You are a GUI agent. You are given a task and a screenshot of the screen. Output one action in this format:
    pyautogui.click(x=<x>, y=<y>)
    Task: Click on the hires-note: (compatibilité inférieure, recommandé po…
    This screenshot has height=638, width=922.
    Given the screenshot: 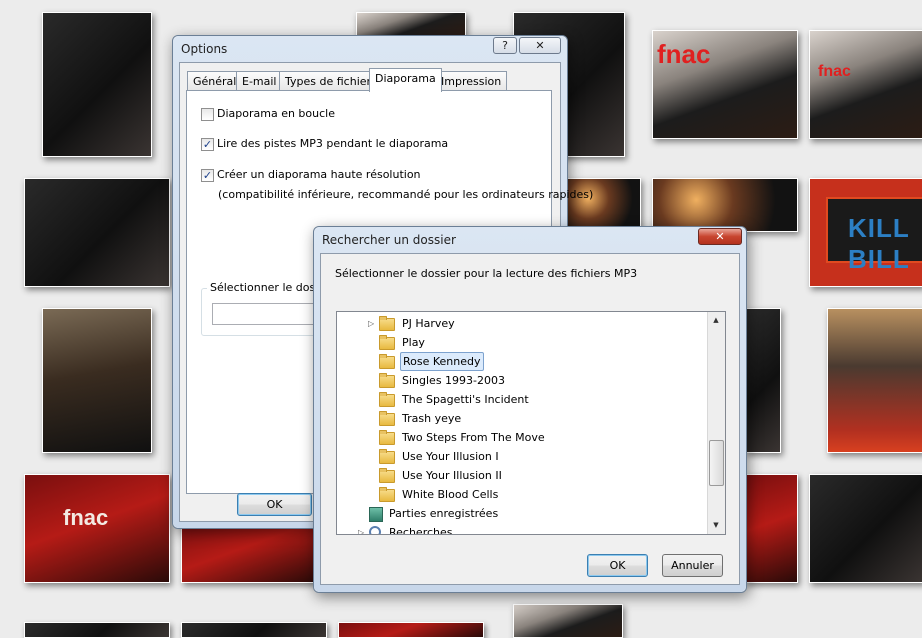 What is the action you would take?
    pyautogui.click(x=406, y=194)
    